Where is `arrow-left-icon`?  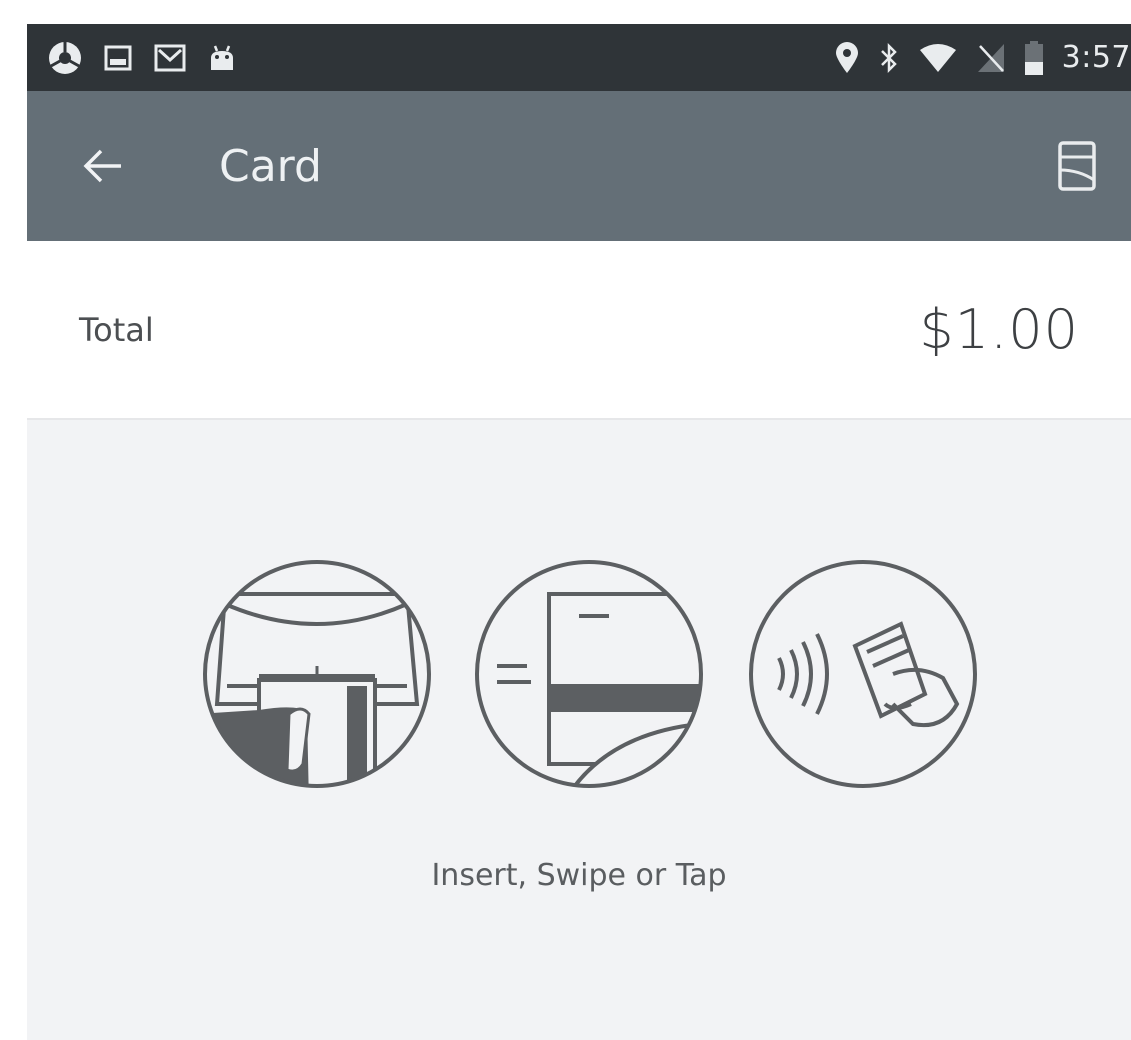 arrow-left-icon is located at coordinates (102, 166).